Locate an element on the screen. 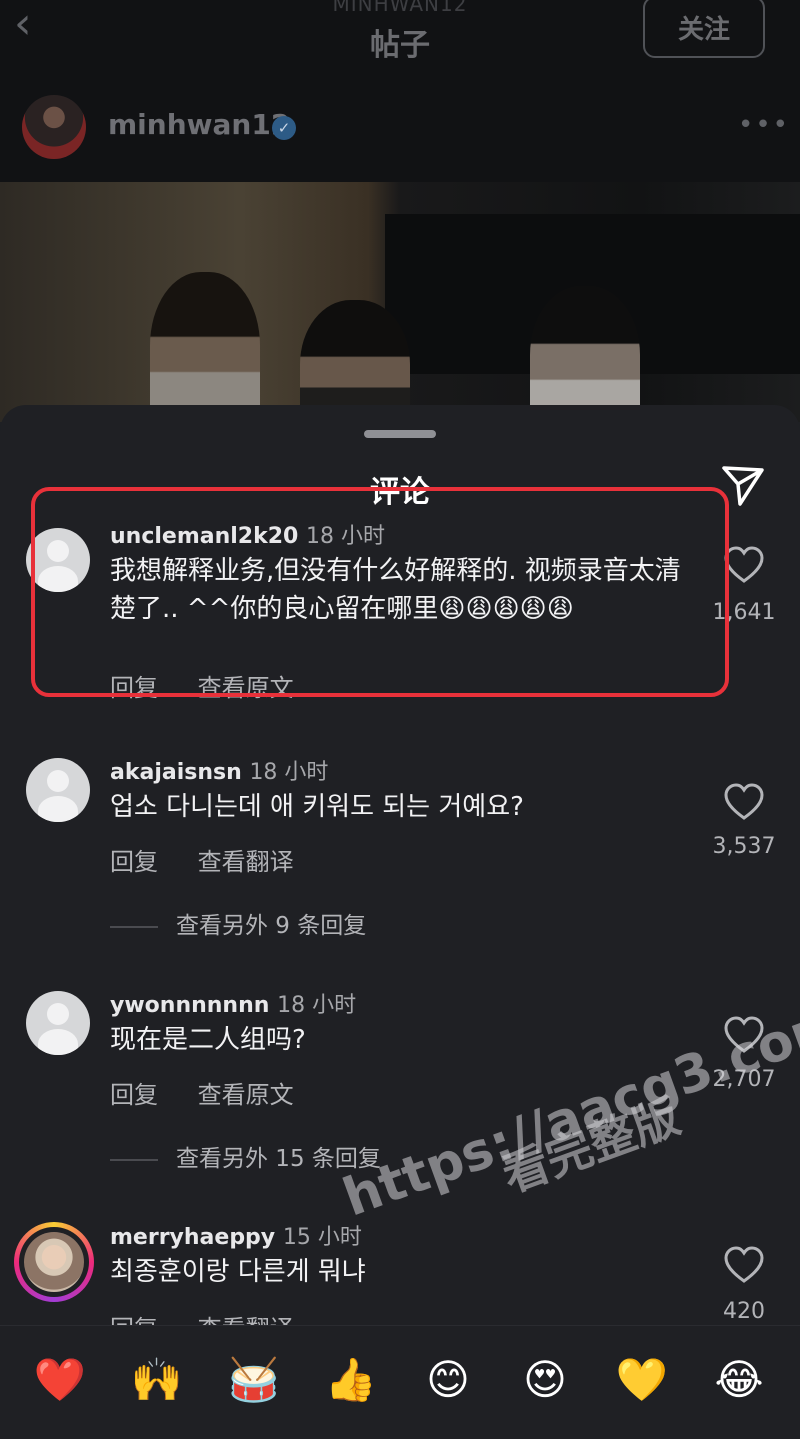  comment-actions: 回复 查看原文 is located at coordinates (218, 1092).